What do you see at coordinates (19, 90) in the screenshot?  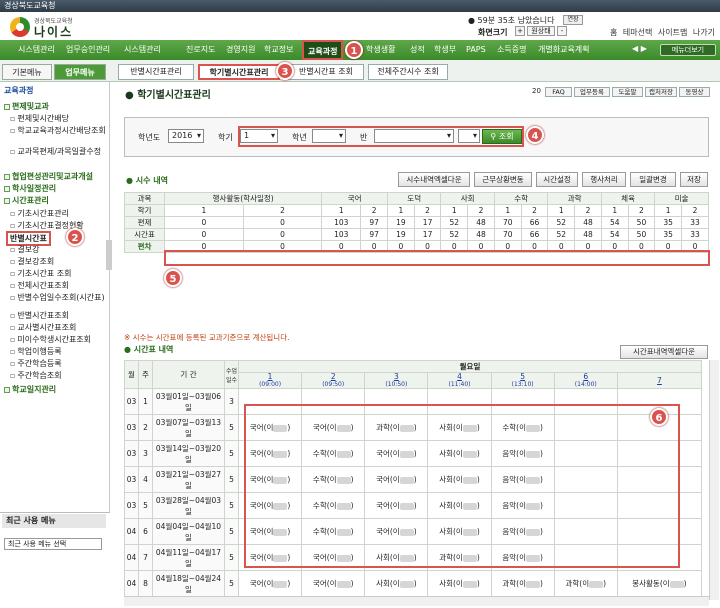 I see `sidebar-title: 교육과정` at bounding box center [19, 90].